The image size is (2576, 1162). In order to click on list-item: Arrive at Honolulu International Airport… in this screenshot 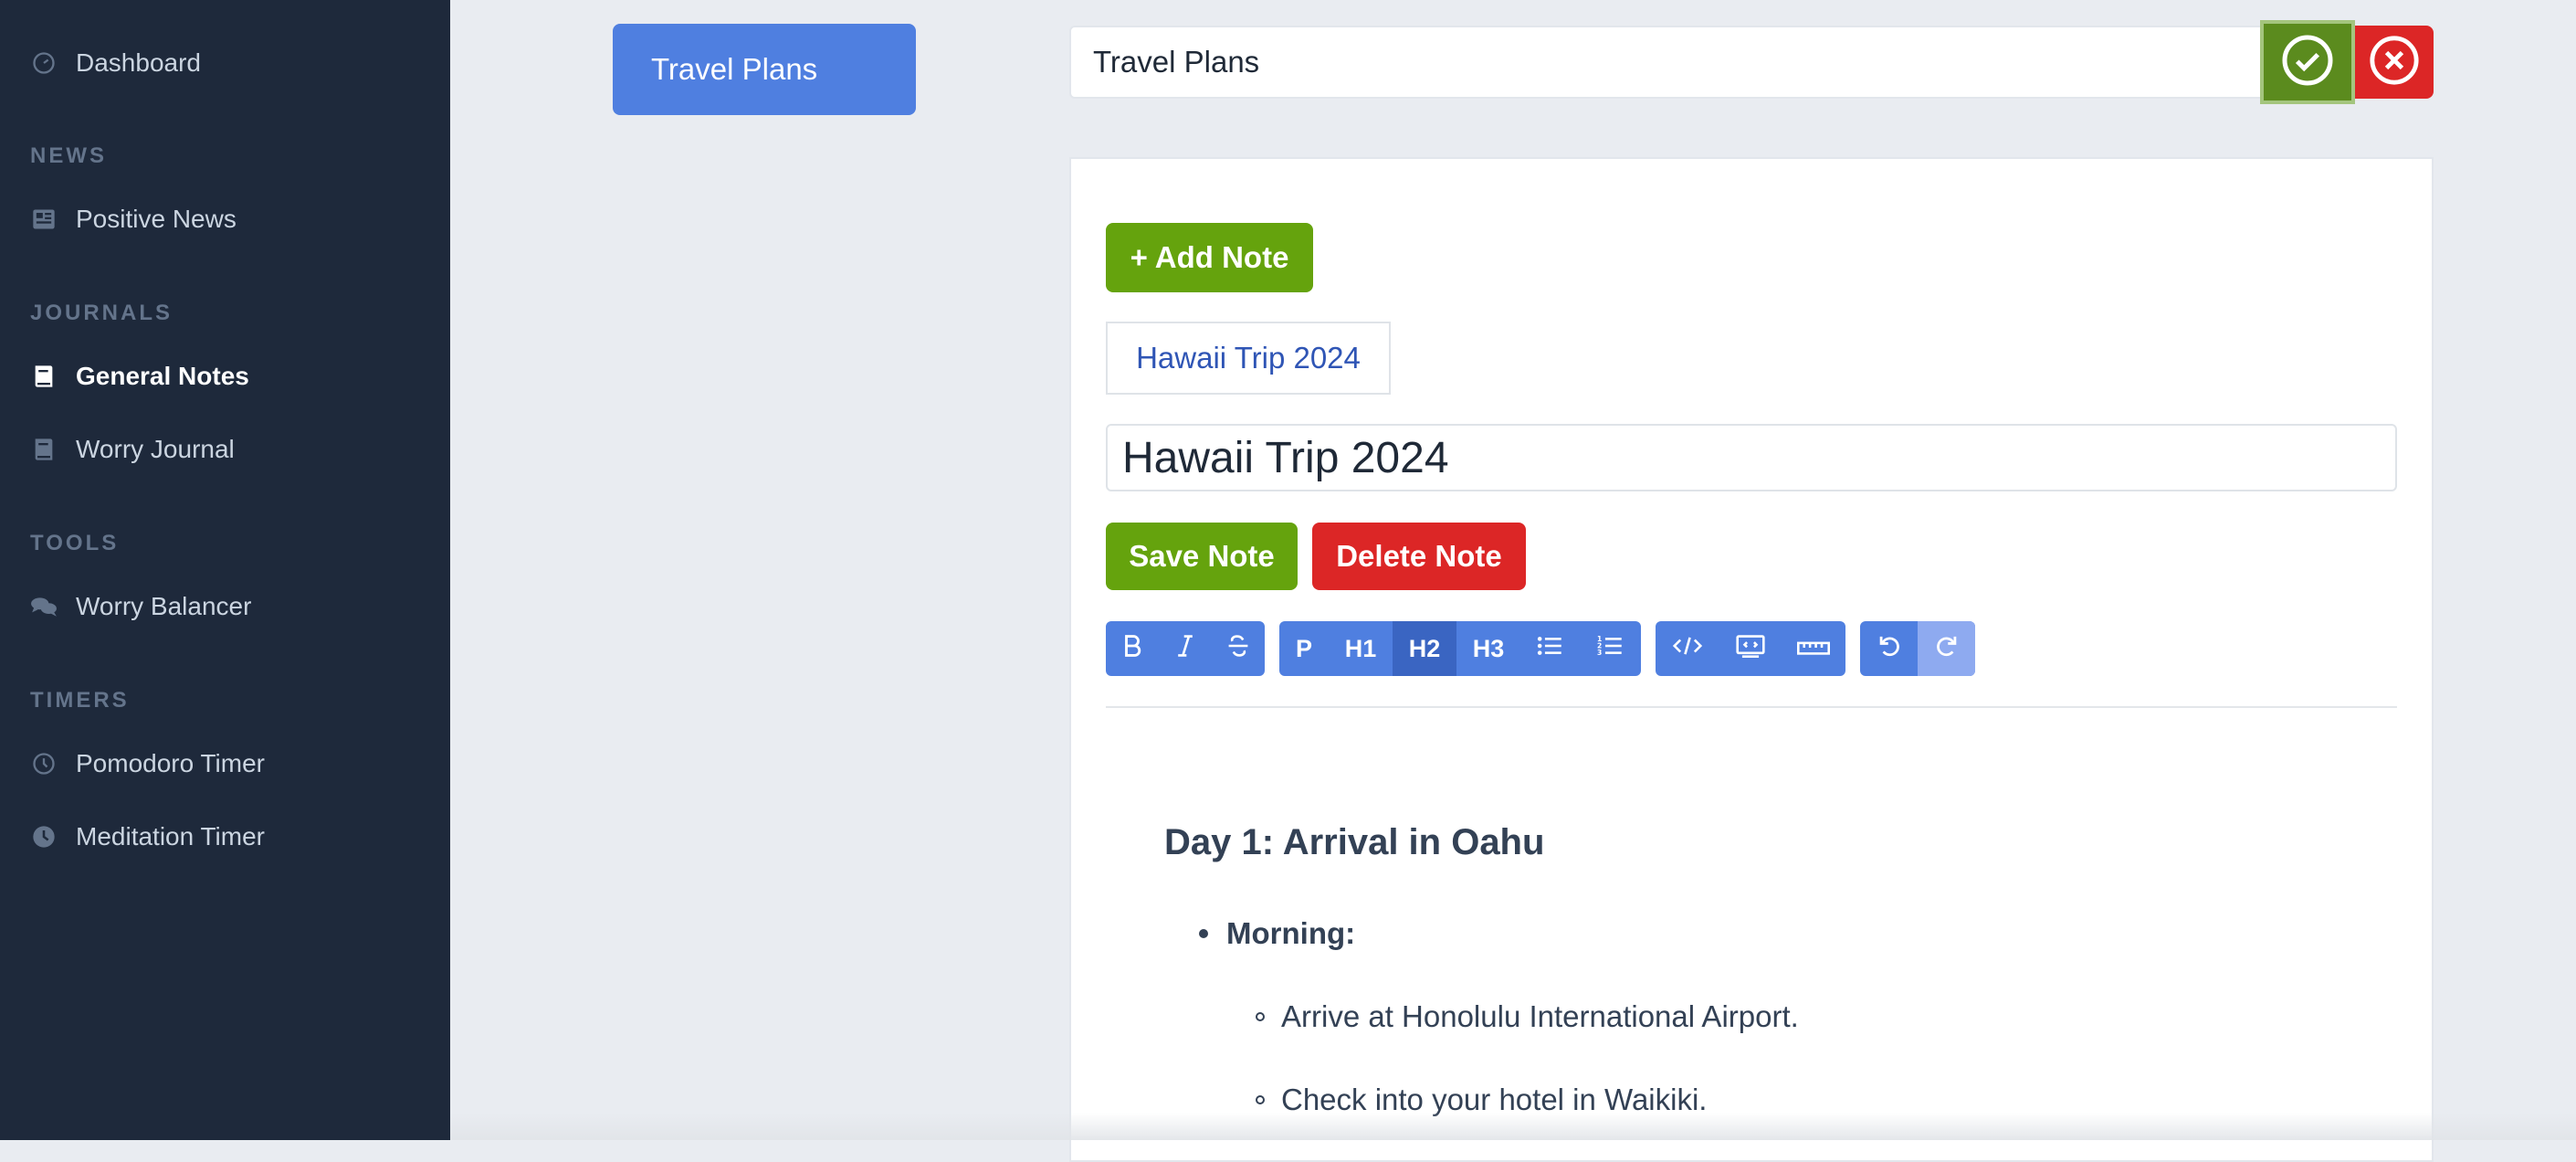, I will do `click(1527, 1016)`.